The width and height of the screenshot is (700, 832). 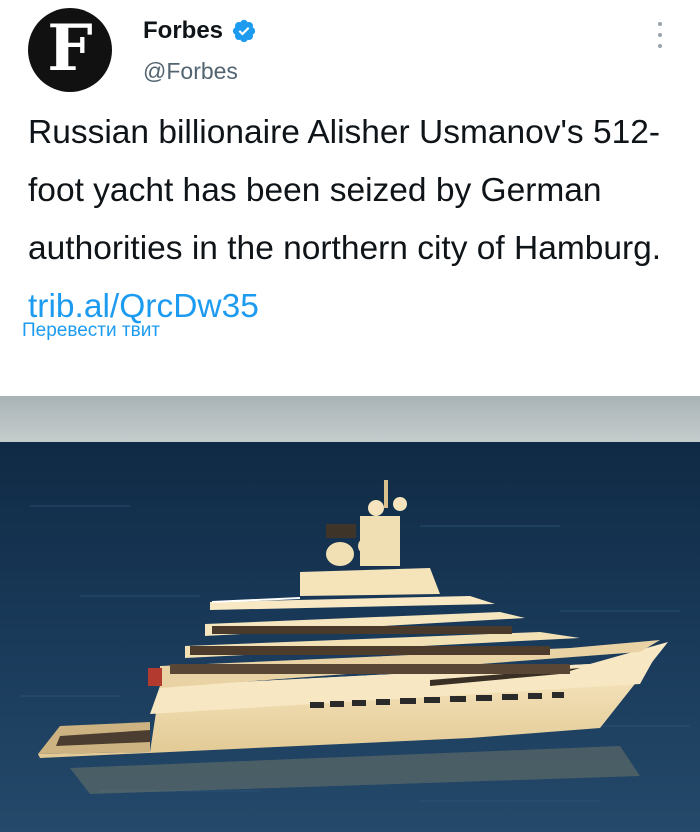 I want to click on handle: @Forbes, so click(x=190, y=71).